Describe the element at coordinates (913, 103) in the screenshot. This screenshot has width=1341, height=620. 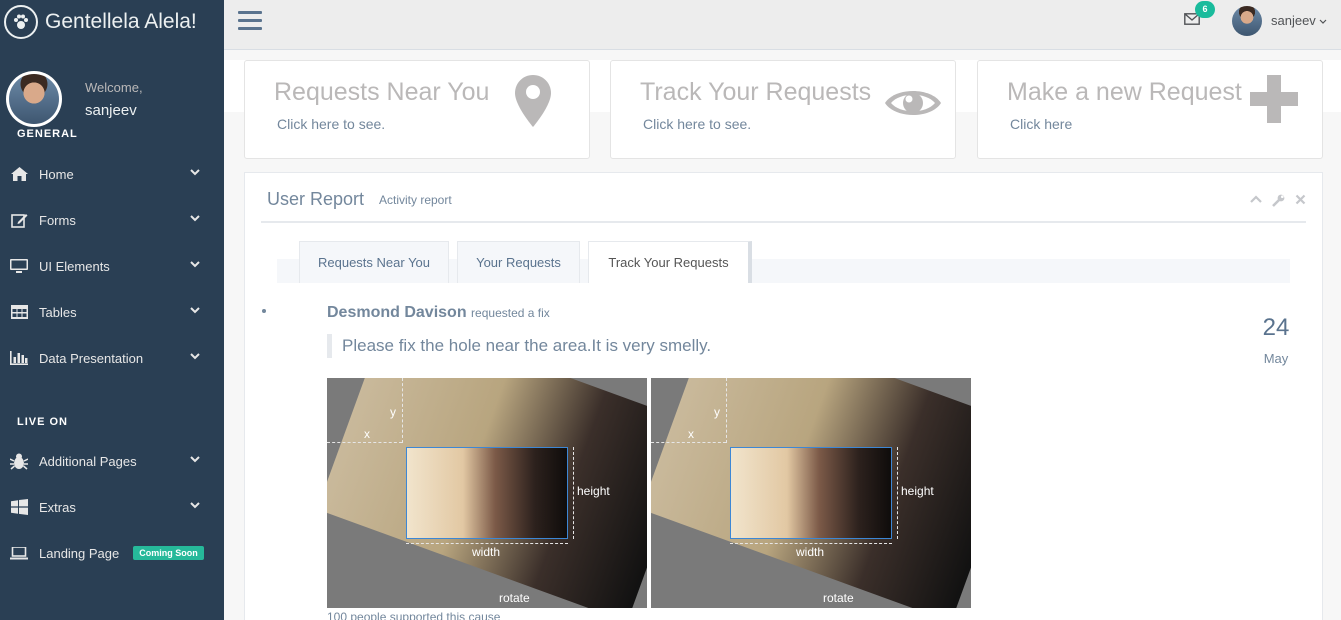
I see `eye-icon` at that location.